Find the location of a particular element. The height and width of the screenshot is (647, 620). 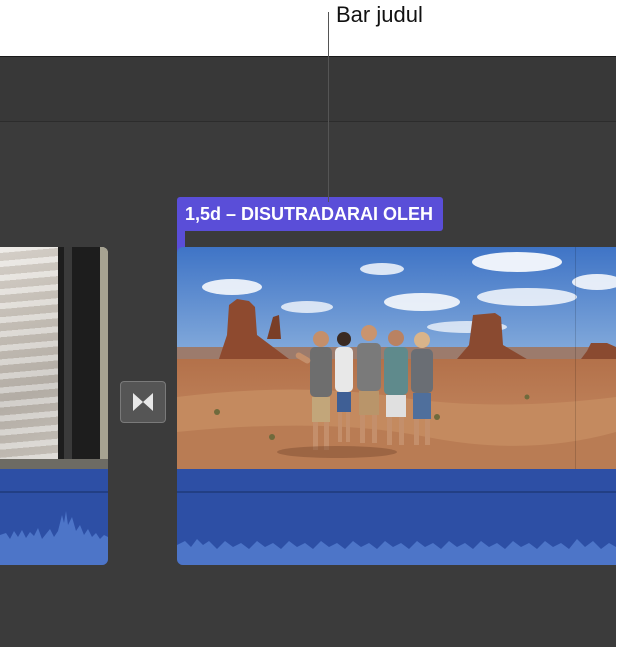

previous-clip-audio-waveform is located at coordinates (54, 517).